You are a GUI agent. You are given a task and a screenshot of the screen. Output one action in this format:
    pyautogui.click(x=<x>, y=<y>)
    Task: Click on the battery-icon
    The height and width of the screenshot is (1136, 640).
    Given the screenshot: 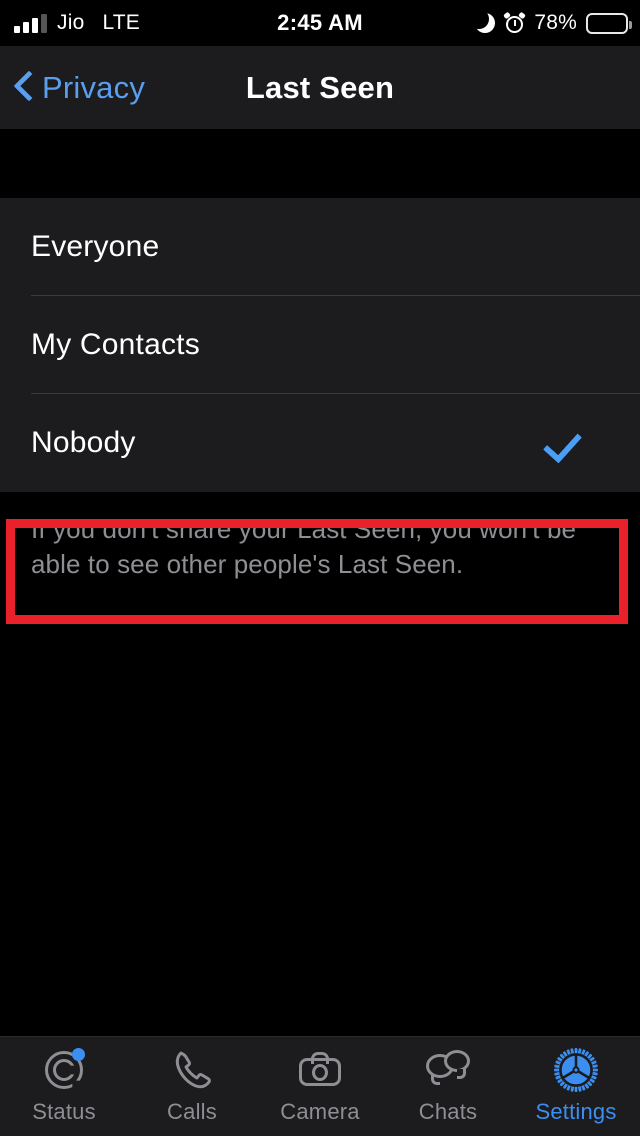 What is the action you would take?
    pyautogui.click(x=609, y=23)
    